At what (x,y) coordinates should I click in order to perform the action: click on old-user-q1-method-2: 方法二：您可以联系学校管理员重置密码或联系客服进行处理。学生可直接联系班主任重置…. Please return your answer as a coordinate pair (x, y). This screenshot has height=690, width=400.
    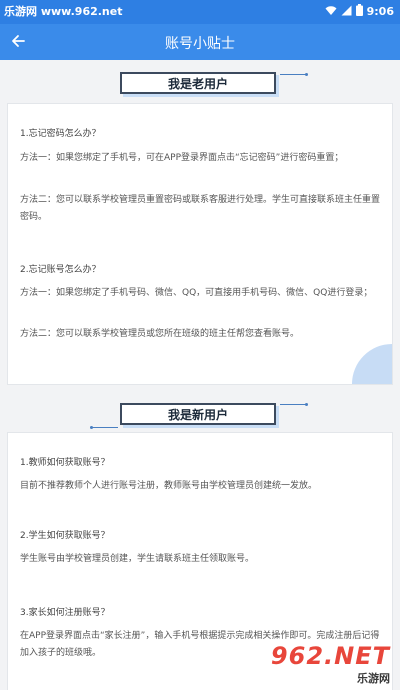
    Looking at the image, I should click on (200, 208).